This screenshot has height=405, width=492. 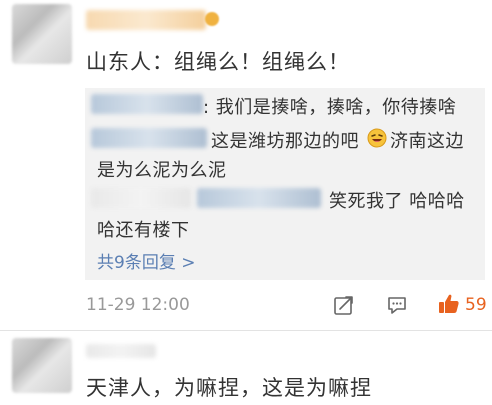 What do you see at coordinates (344, 305) in the screenshot?
I see `repost-icon` at bounding box center [344, 305].